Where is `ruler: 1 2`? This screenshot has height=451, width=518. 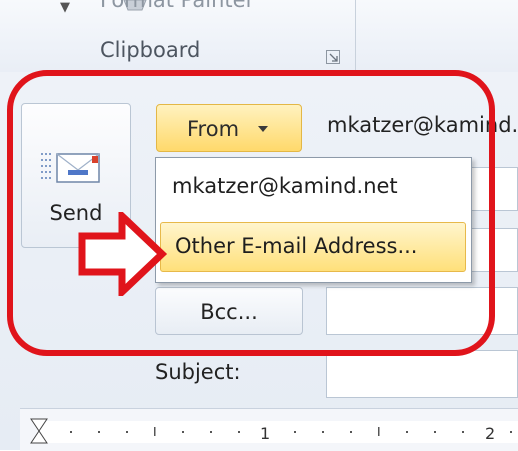 ruler: 1 2 is located at coordinates (269, 429).